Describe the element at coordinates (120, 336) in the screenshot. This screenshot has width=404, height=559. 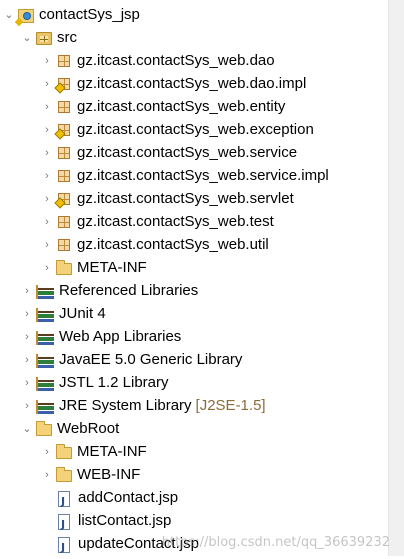
I see `library-label: Web App Libraries` at that location.